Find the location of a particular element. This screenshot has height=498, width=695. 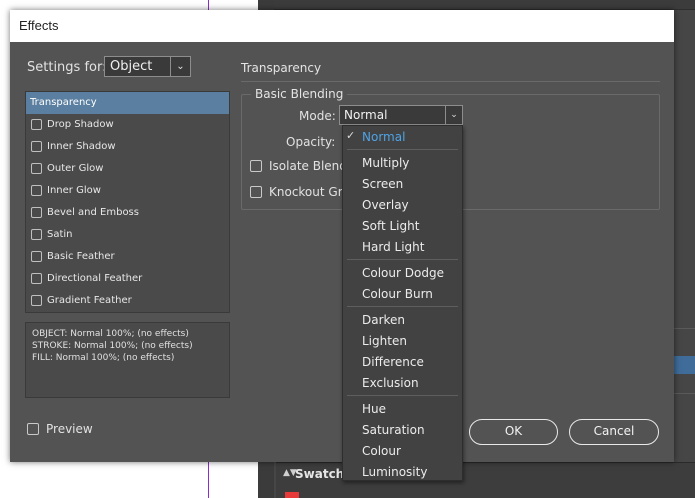

dialog-title: Effects is located at coordinates (39, 25).